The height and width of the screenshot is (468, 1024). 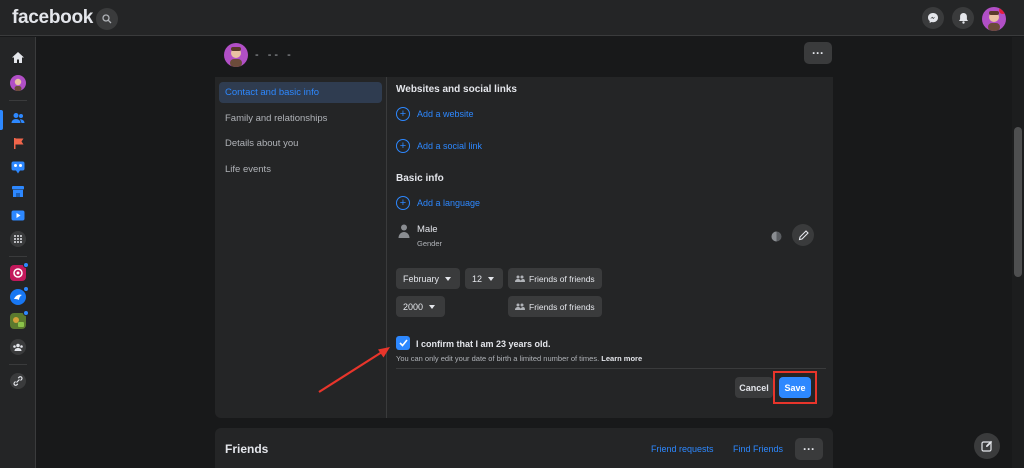 What do you see at coordinates (450, 146) in the screenshot?
I see `add-social-link-label: Add a social link` at bounding box center [450, 146].